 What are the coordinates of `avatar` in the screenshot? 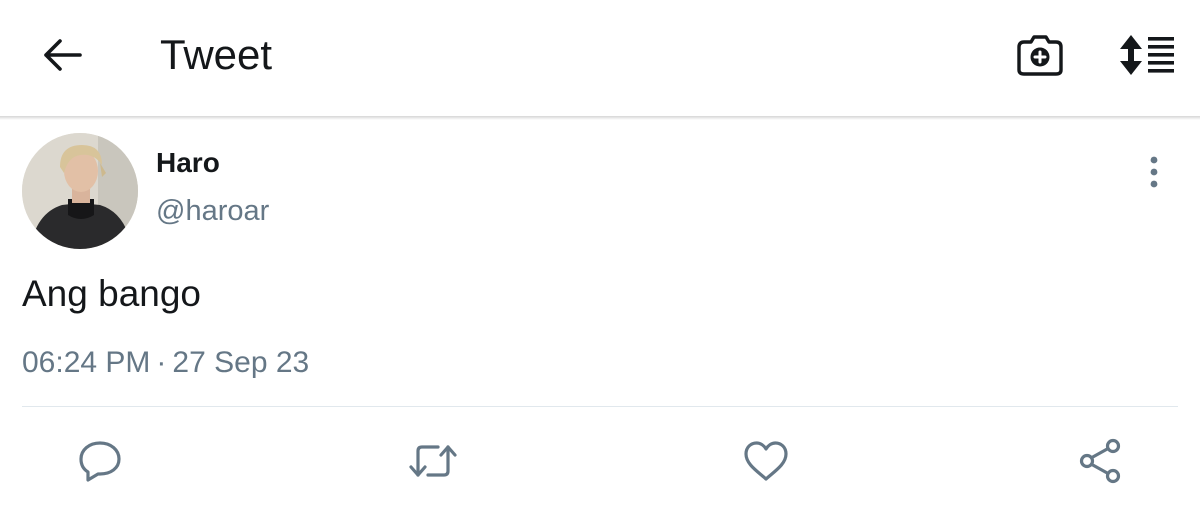 It's located at (80, 191).